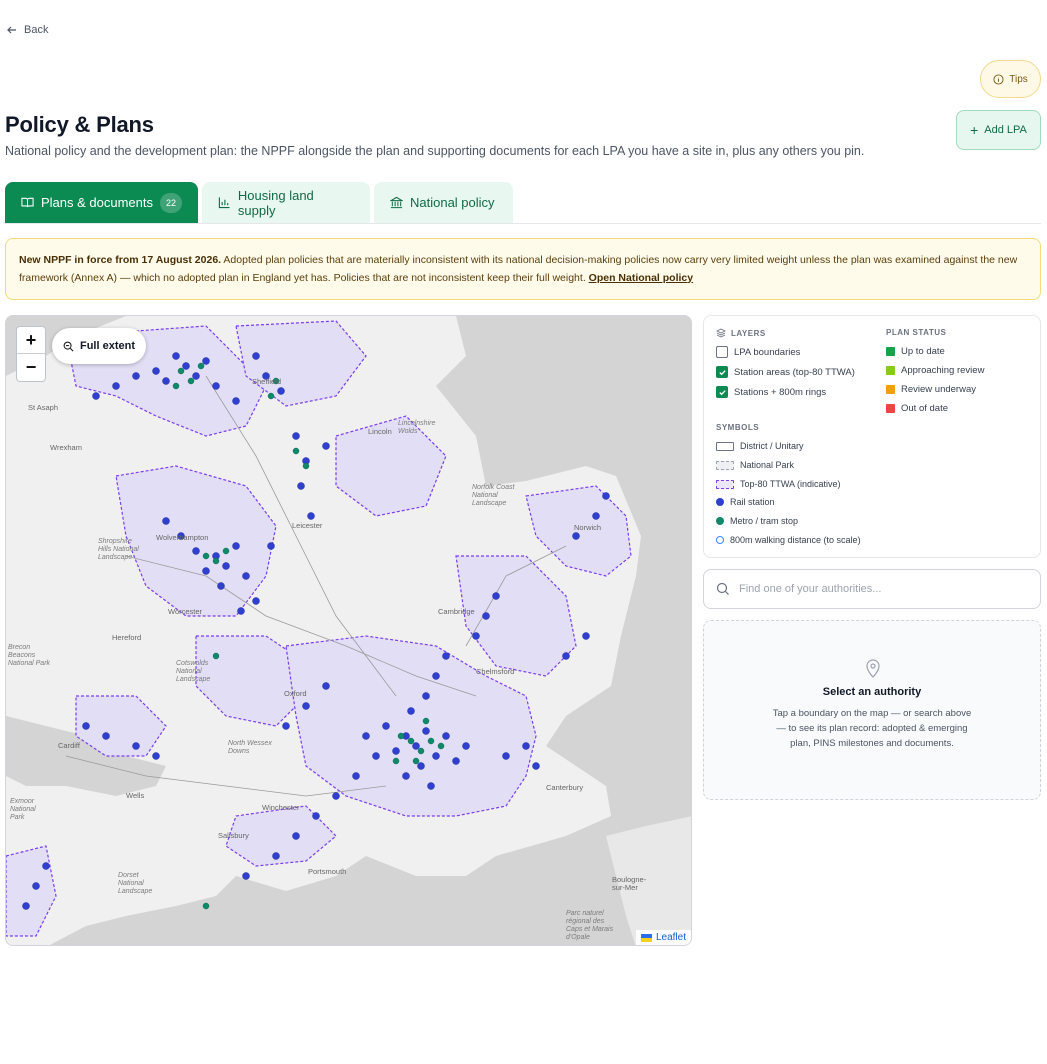 The height and width of the screenshot is (1064, 1047). What do you see at coordinates (588, 527) in the screenshot?
I see `place-label: Norwich` at bounding box center [588, 527].